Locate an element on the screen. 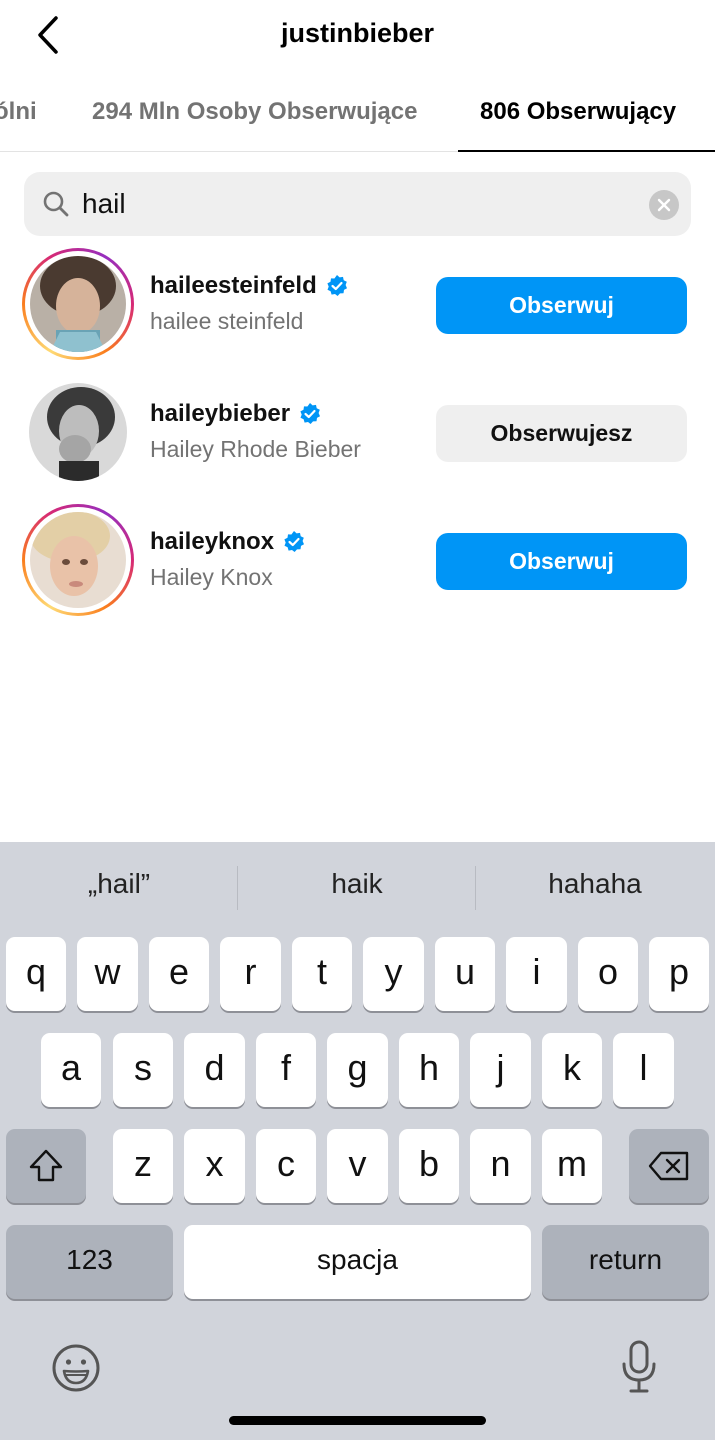 The height and width of the screenshot is (1440, 715). shift-icon is located at coordinates (46, 1165).